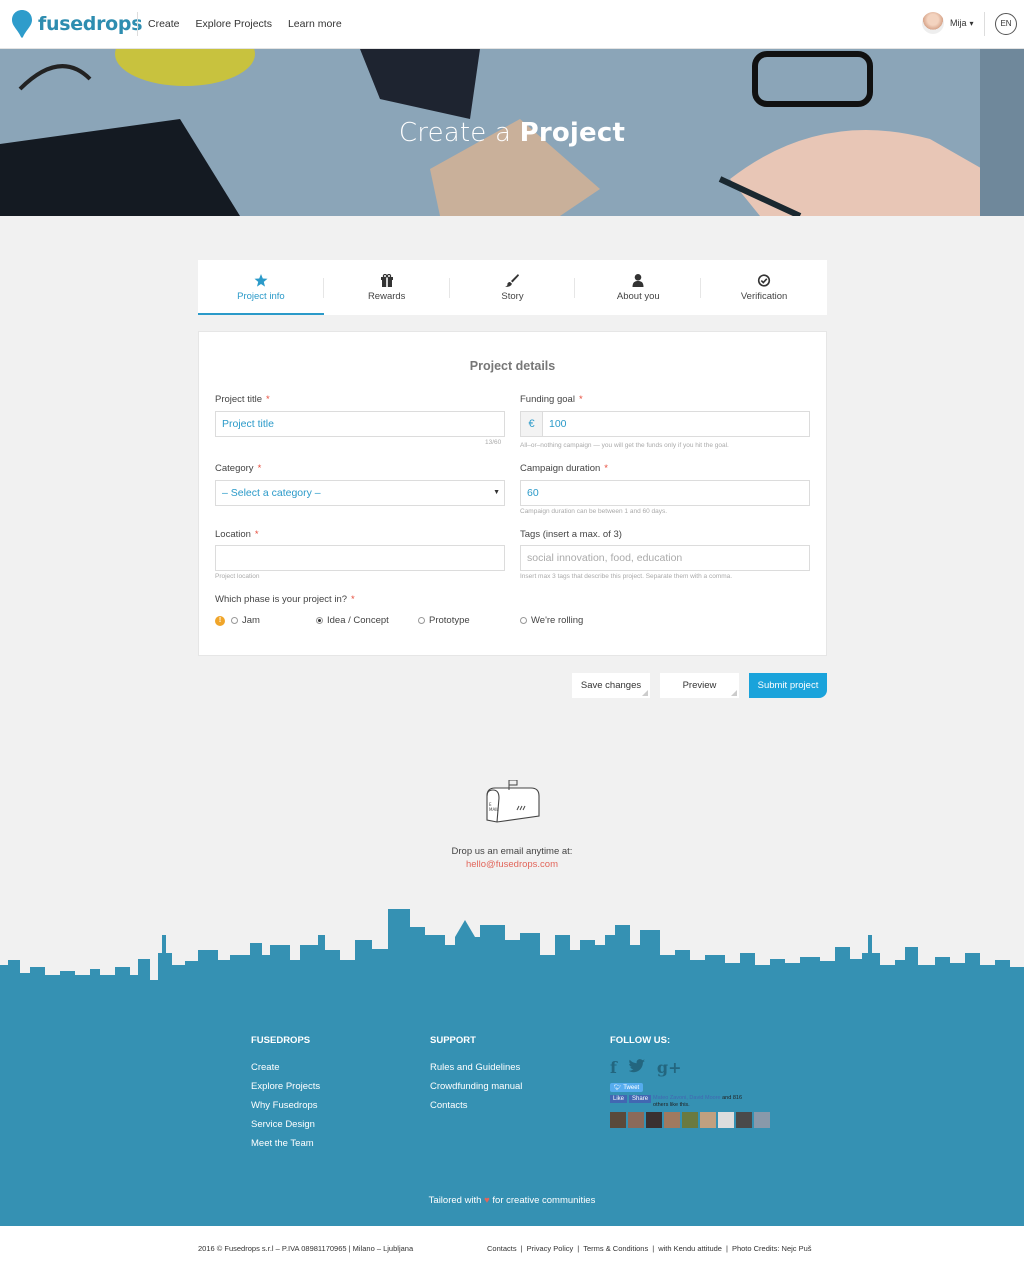  I want to click on campaign-duration-label-text: Campaign duration, so click(560, 468).